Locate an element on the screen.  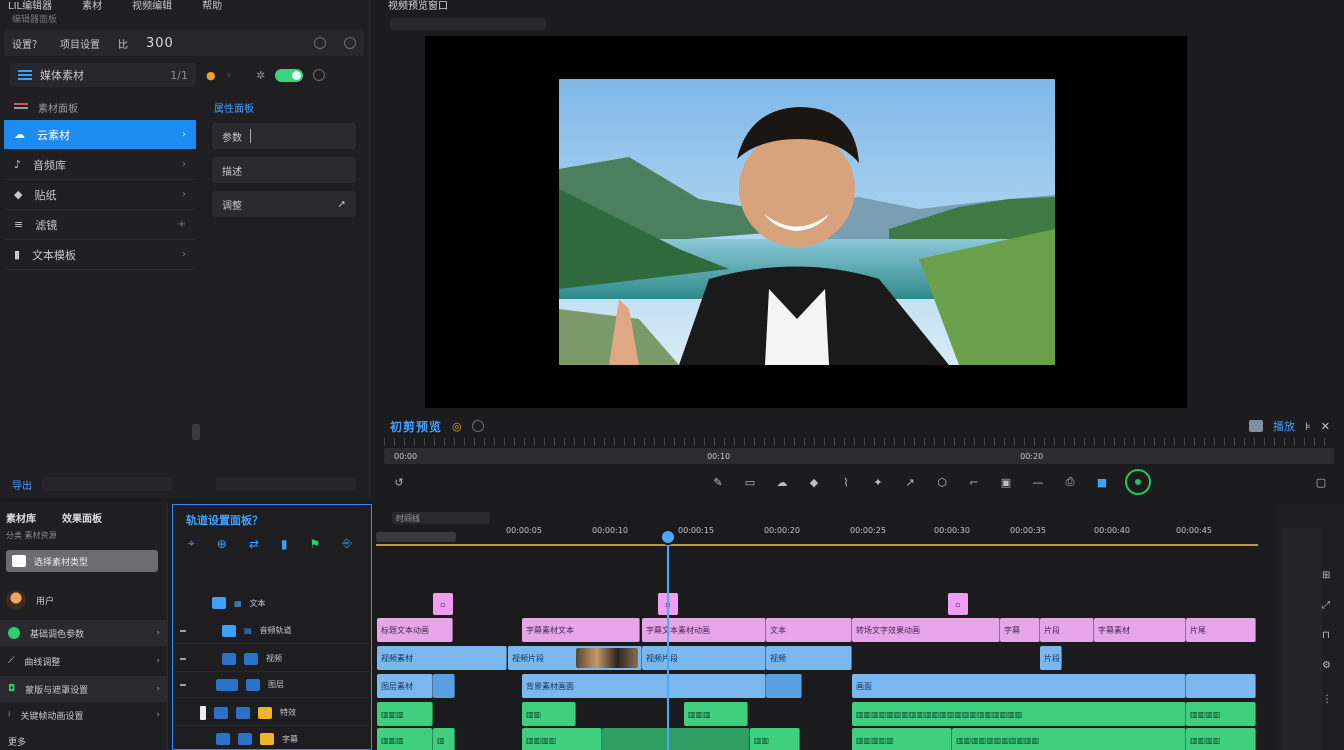
subtitle-icon: ▭ is located at coordinates (750, 482).